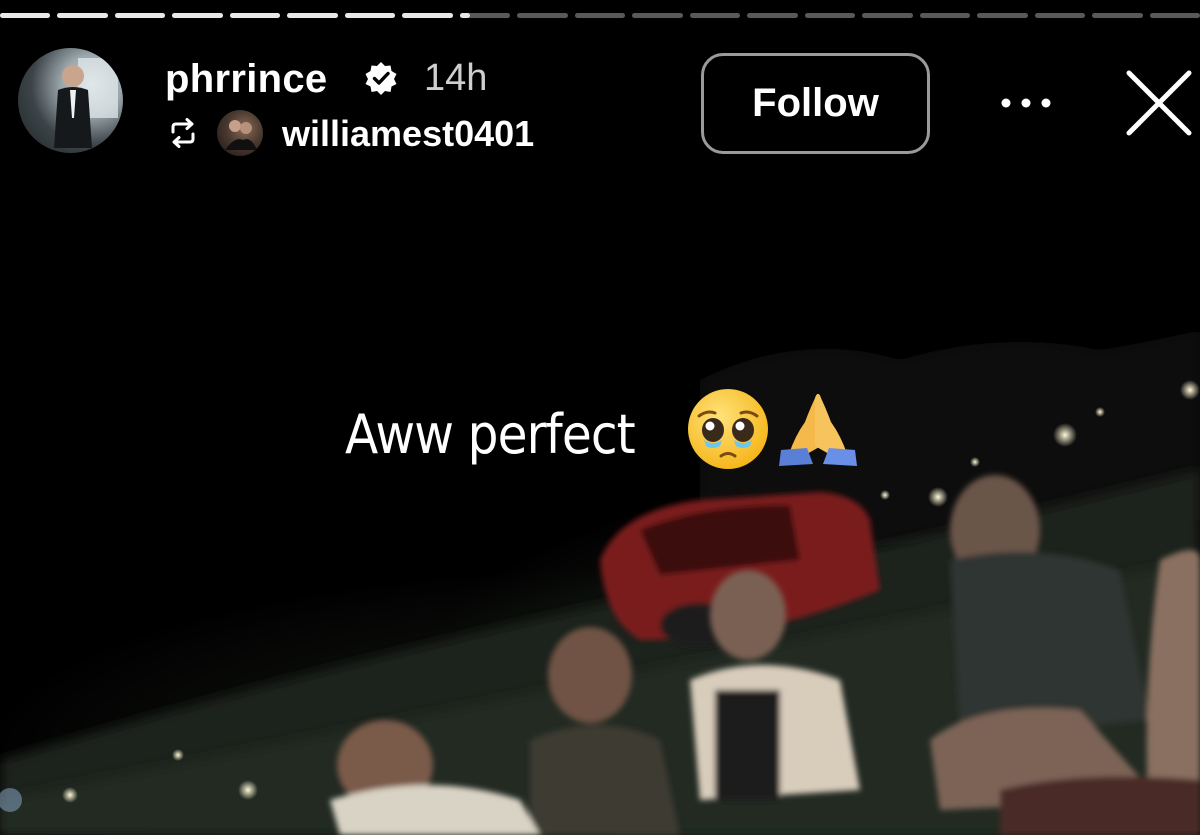 The image size is (1200, 835). What do you see at coordinates (86, 103) in the screenshot?
I see `avatar-photo` at bounding box center [86, 103].